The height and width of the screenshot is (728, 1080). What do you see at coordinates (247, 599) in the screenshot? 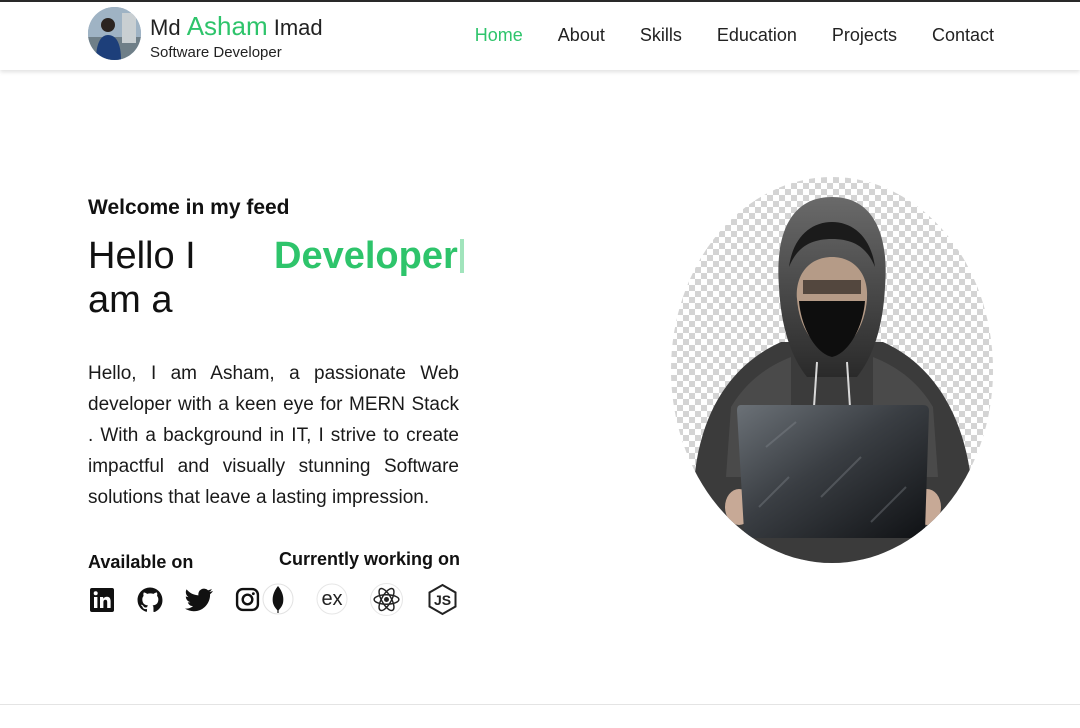
I see `instagram-icon` at bounding box center [247, 599].